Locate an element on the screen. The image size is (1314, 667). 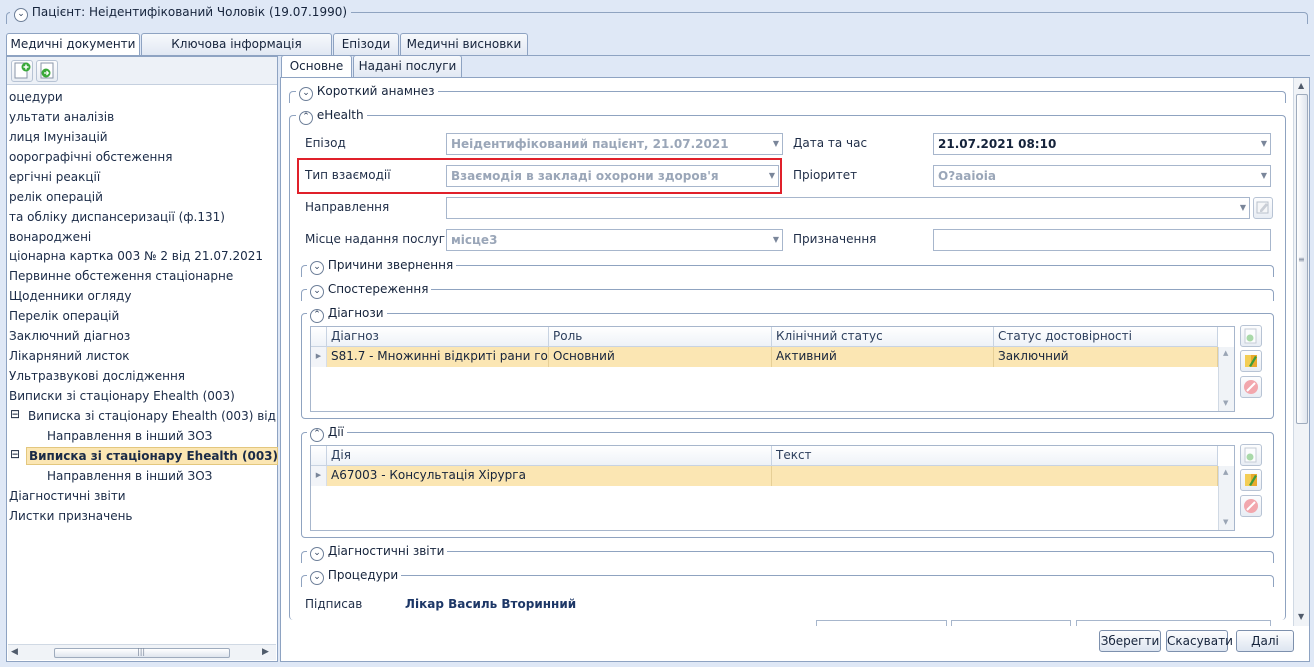
vscroll-thumb: ≡ is located at coordinates (1302, 259).